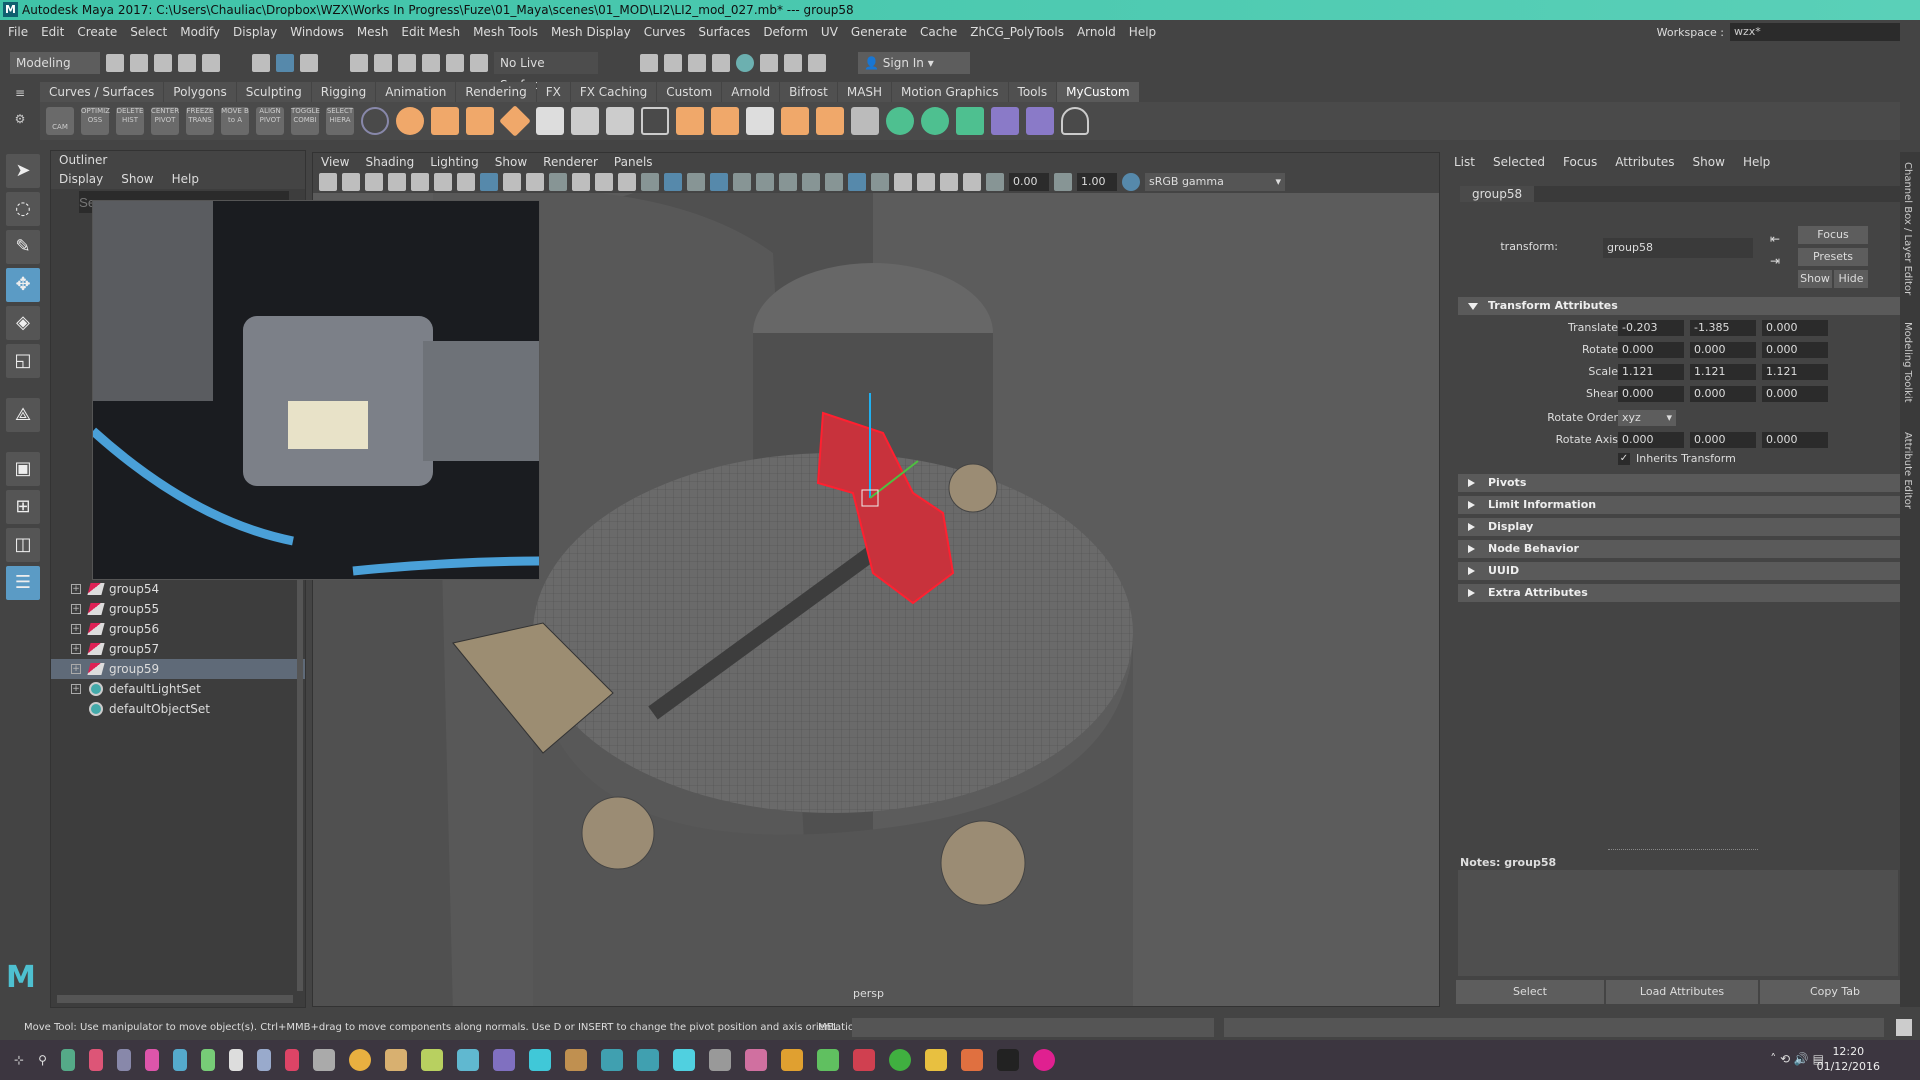 The width and height of the screenshot is (1920, 1080). What do you see at coordinates (1497, 194) in the screenshot?
I see `node-tab-group58: group58` at bounding box center [1497, 194].